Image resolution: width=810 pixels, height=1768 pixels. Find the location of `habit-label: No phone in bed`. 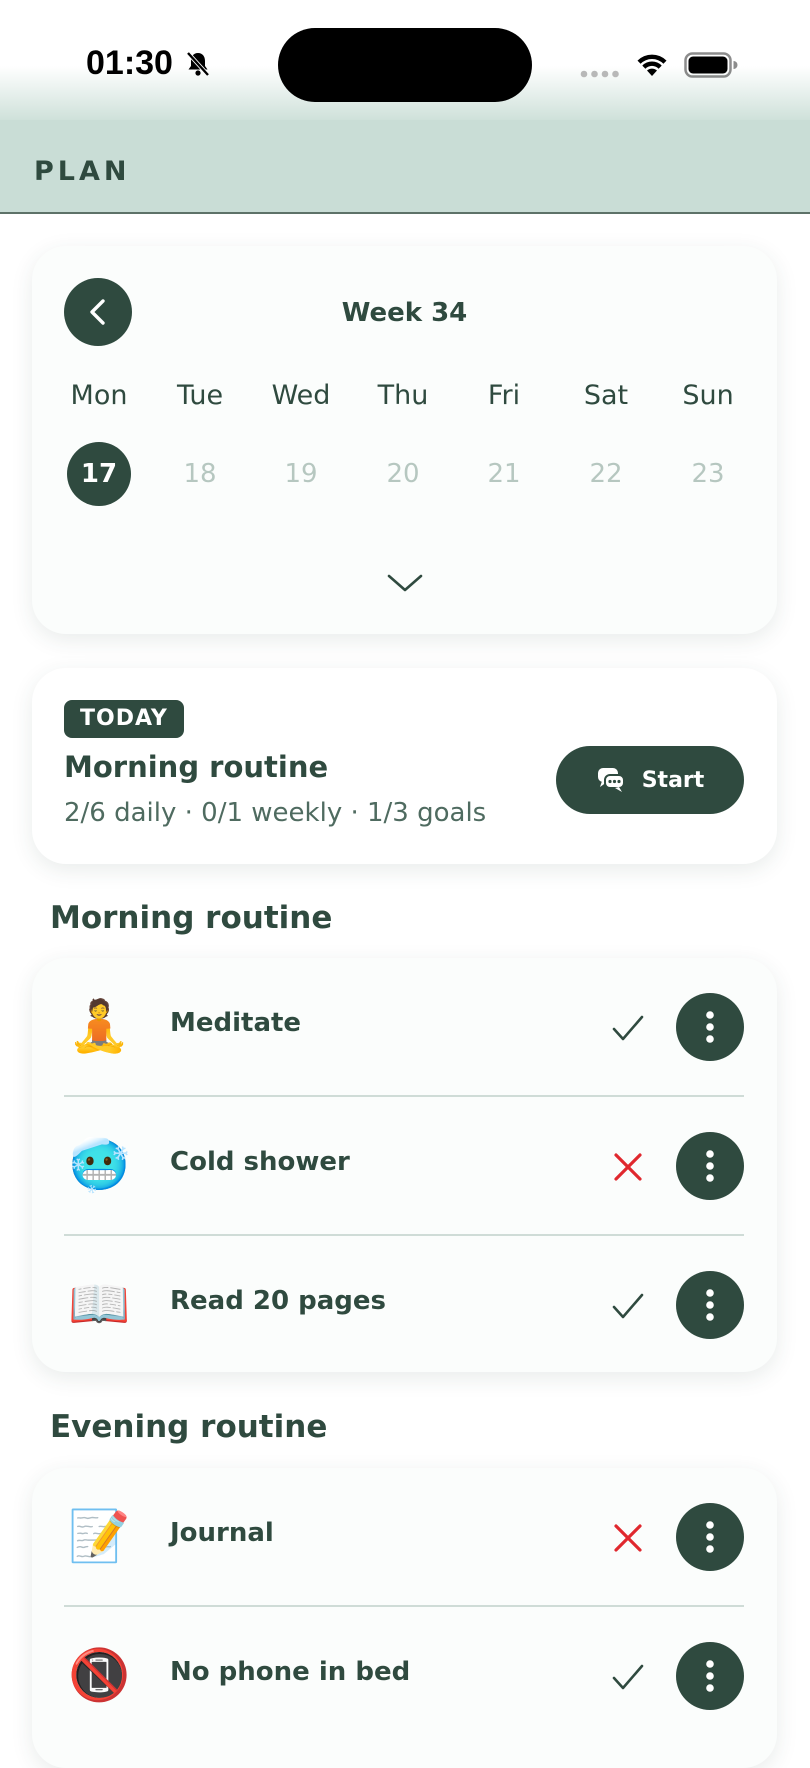

habit-label: No phone in bed is located at coordinates (290, 1672).